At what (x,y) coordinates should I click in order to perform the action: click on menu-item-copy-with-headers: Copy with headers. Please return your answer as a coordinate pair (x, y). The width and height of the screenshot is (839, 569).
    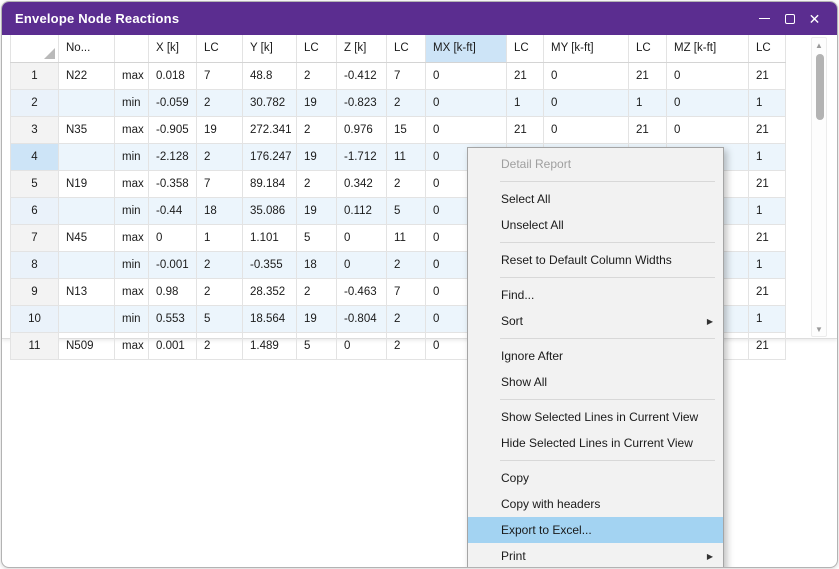
    Looking at the image, I should click on (595, 504).